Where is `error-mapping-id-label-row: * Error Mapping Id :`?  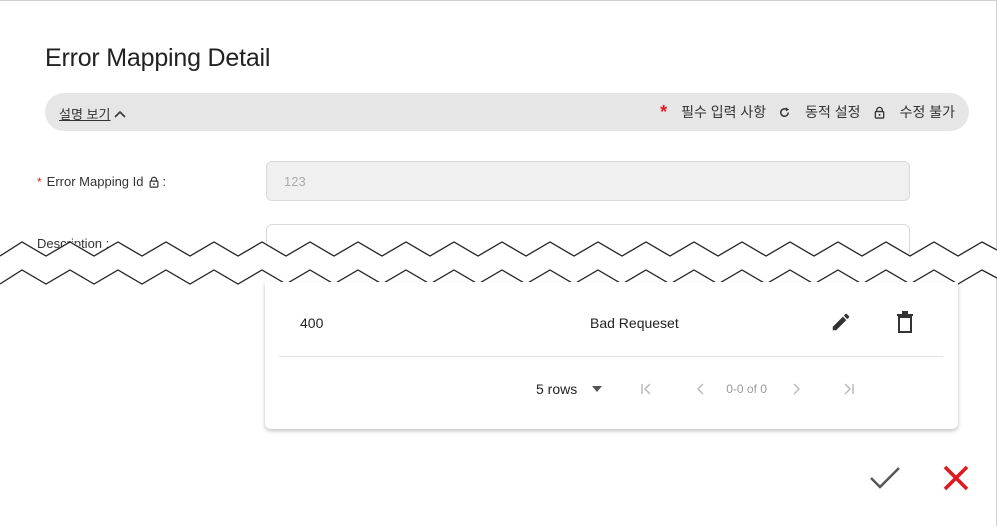 error-mapping-id-label-row: * Error Mapping Id : is located at coordinates (101, 181).